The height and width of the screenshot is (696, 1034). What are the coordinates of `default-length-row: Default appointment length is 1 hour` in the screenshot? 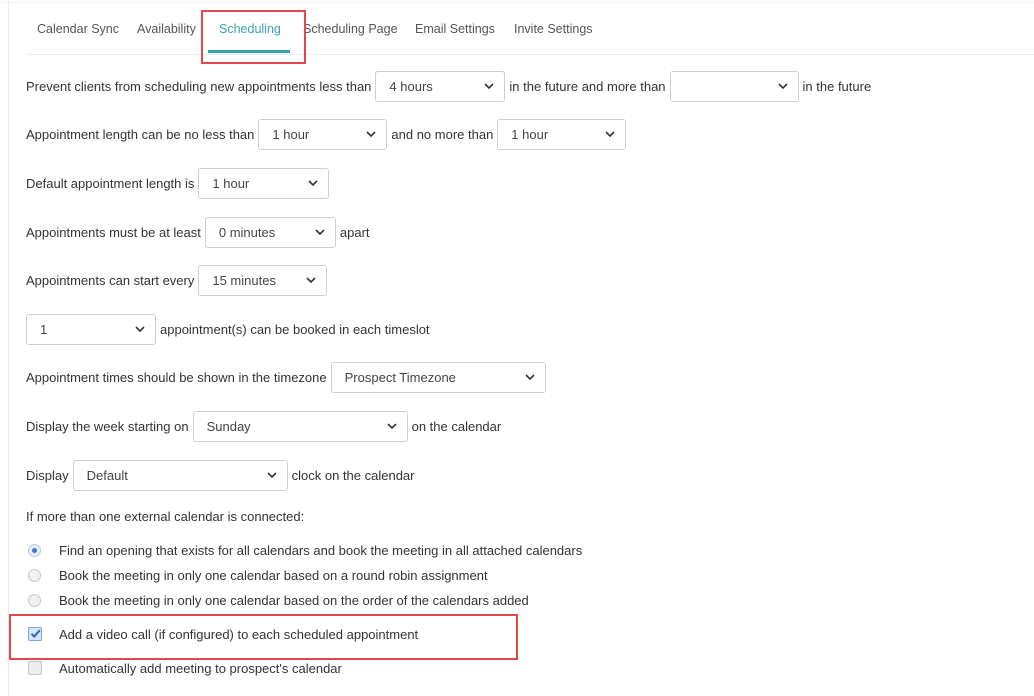 It's located at (179, 183).